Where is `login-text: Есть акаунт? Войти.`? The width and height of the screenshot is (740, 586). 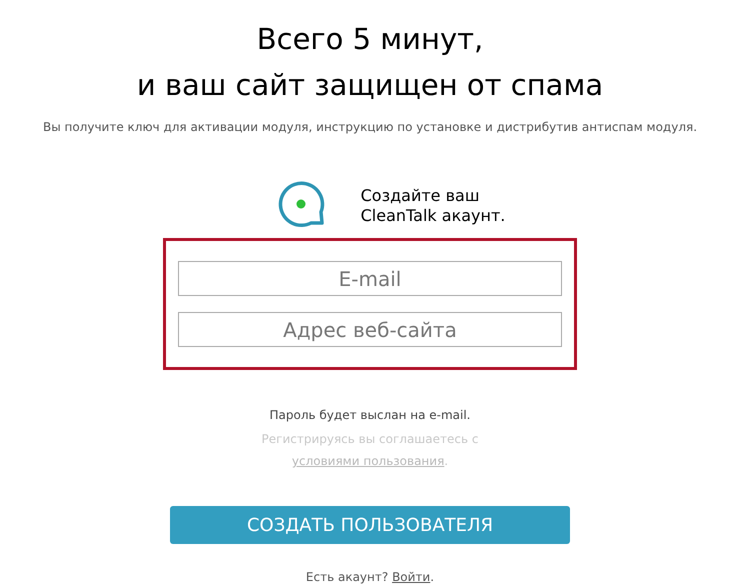 login-text: Есть акаунт? Войти. is located at coordinates (370, 577).